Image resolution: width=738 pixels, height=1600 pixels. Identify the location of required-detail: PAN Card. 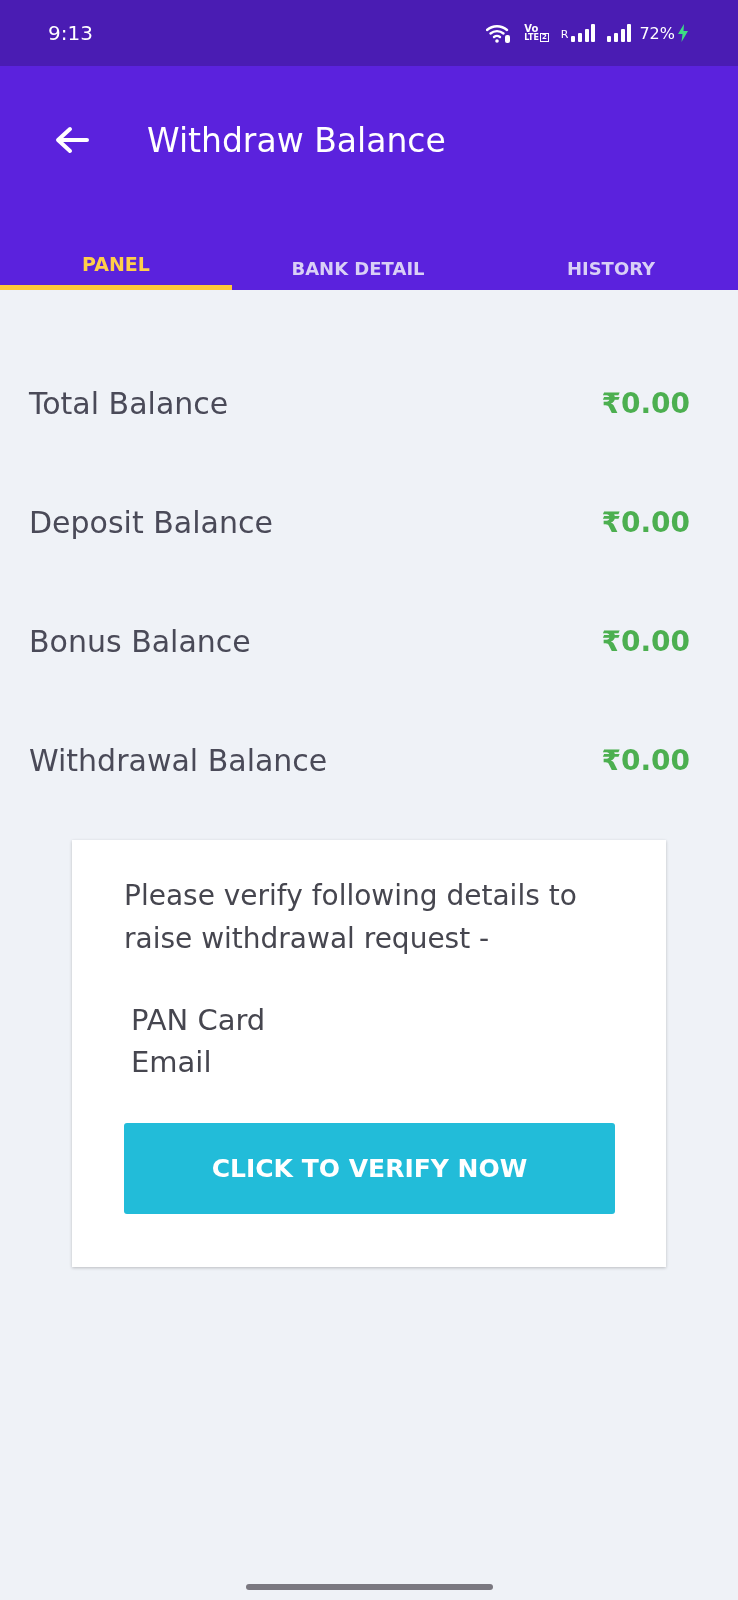
(198, 1020).